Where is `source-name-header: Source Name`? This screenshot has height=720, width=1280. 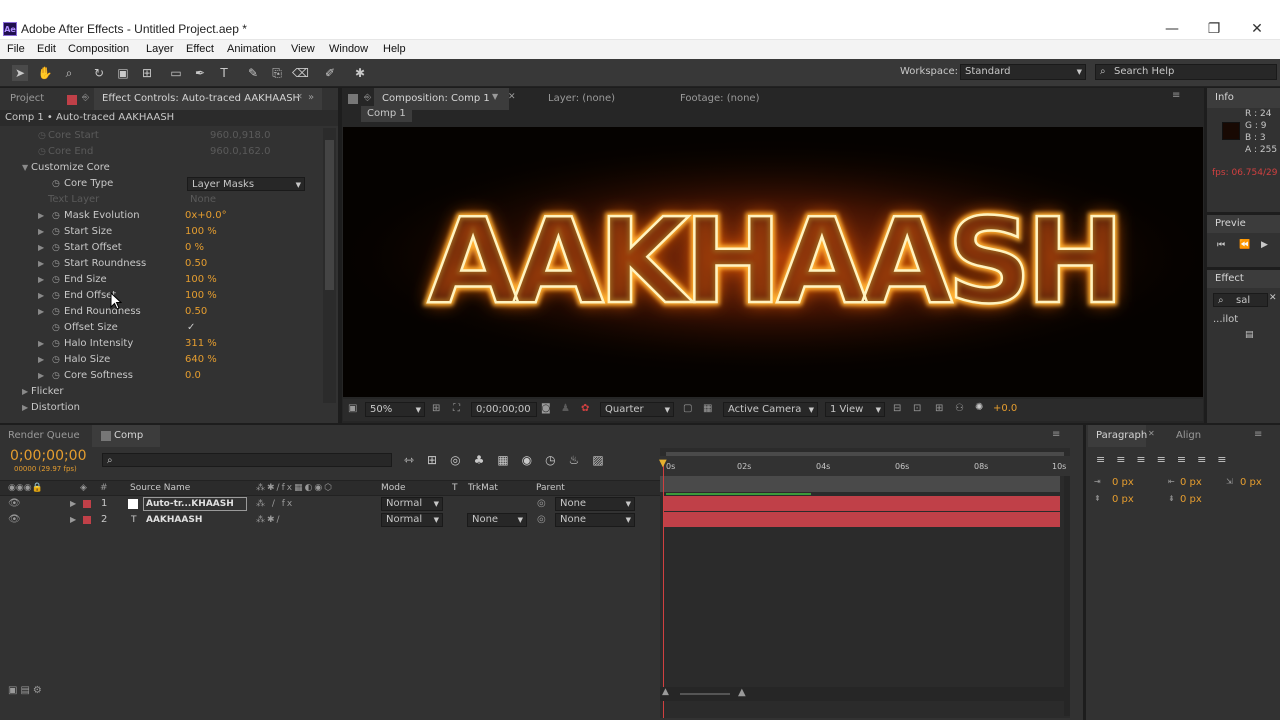 source-name-header: Source Name is located at coordinates (160, 488).